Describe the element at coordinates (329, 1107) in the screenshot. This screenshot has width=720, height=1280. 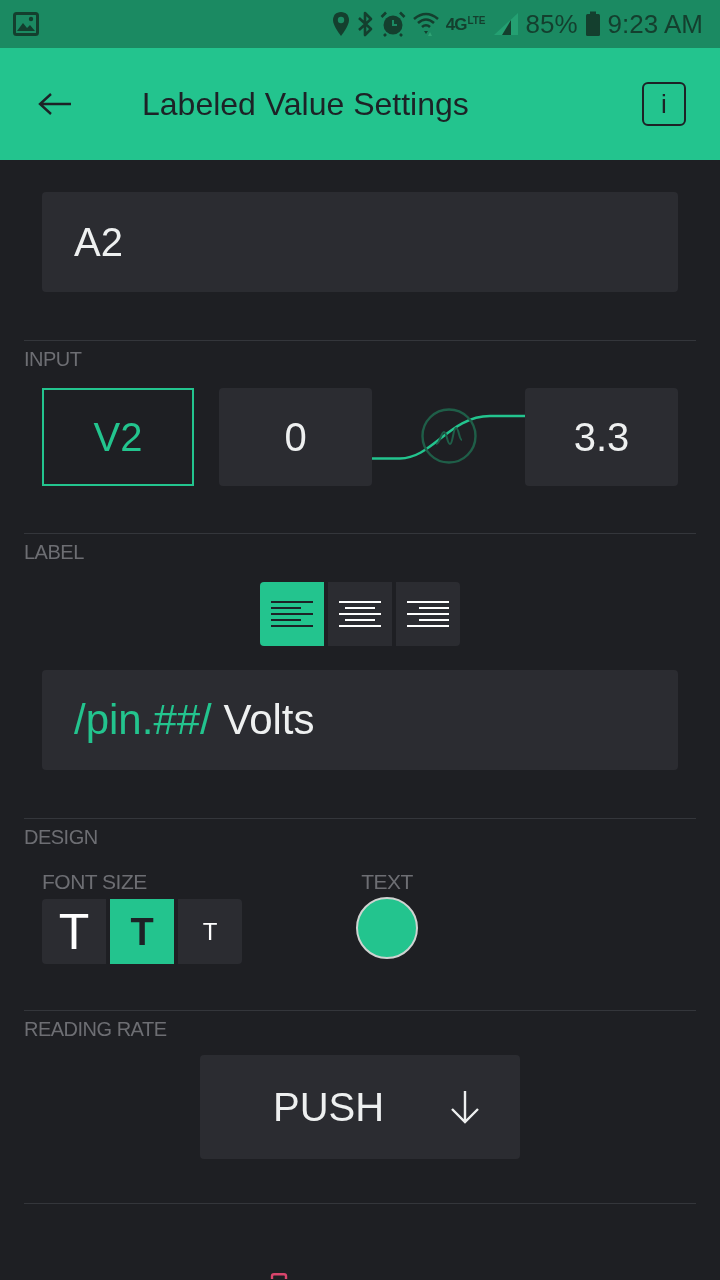
I see `reading-rate-value: PUSH` at that location.